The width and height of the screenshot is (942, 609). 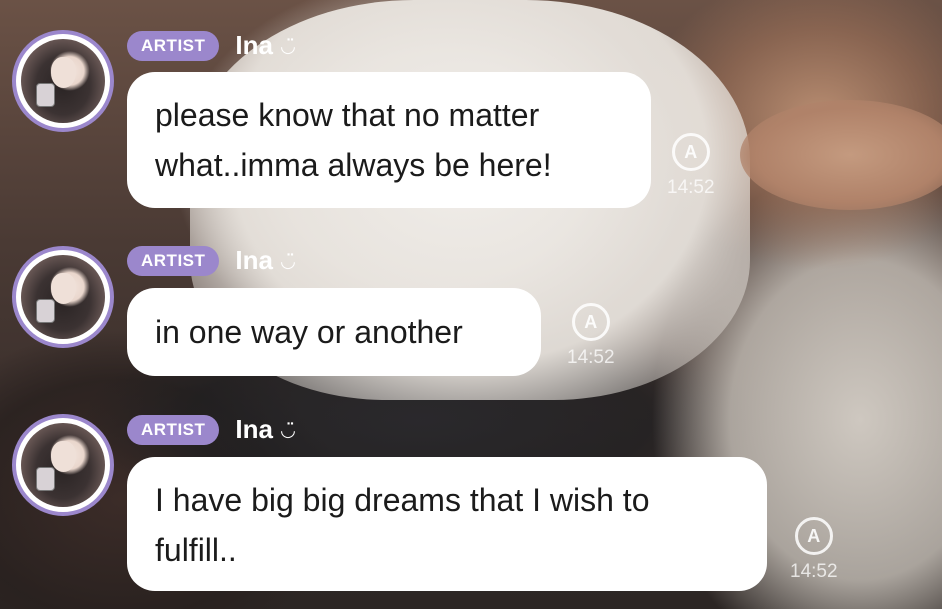 I want to click on message-text-line: I have big big dreams that I wish to, so click(x=402, y=500).